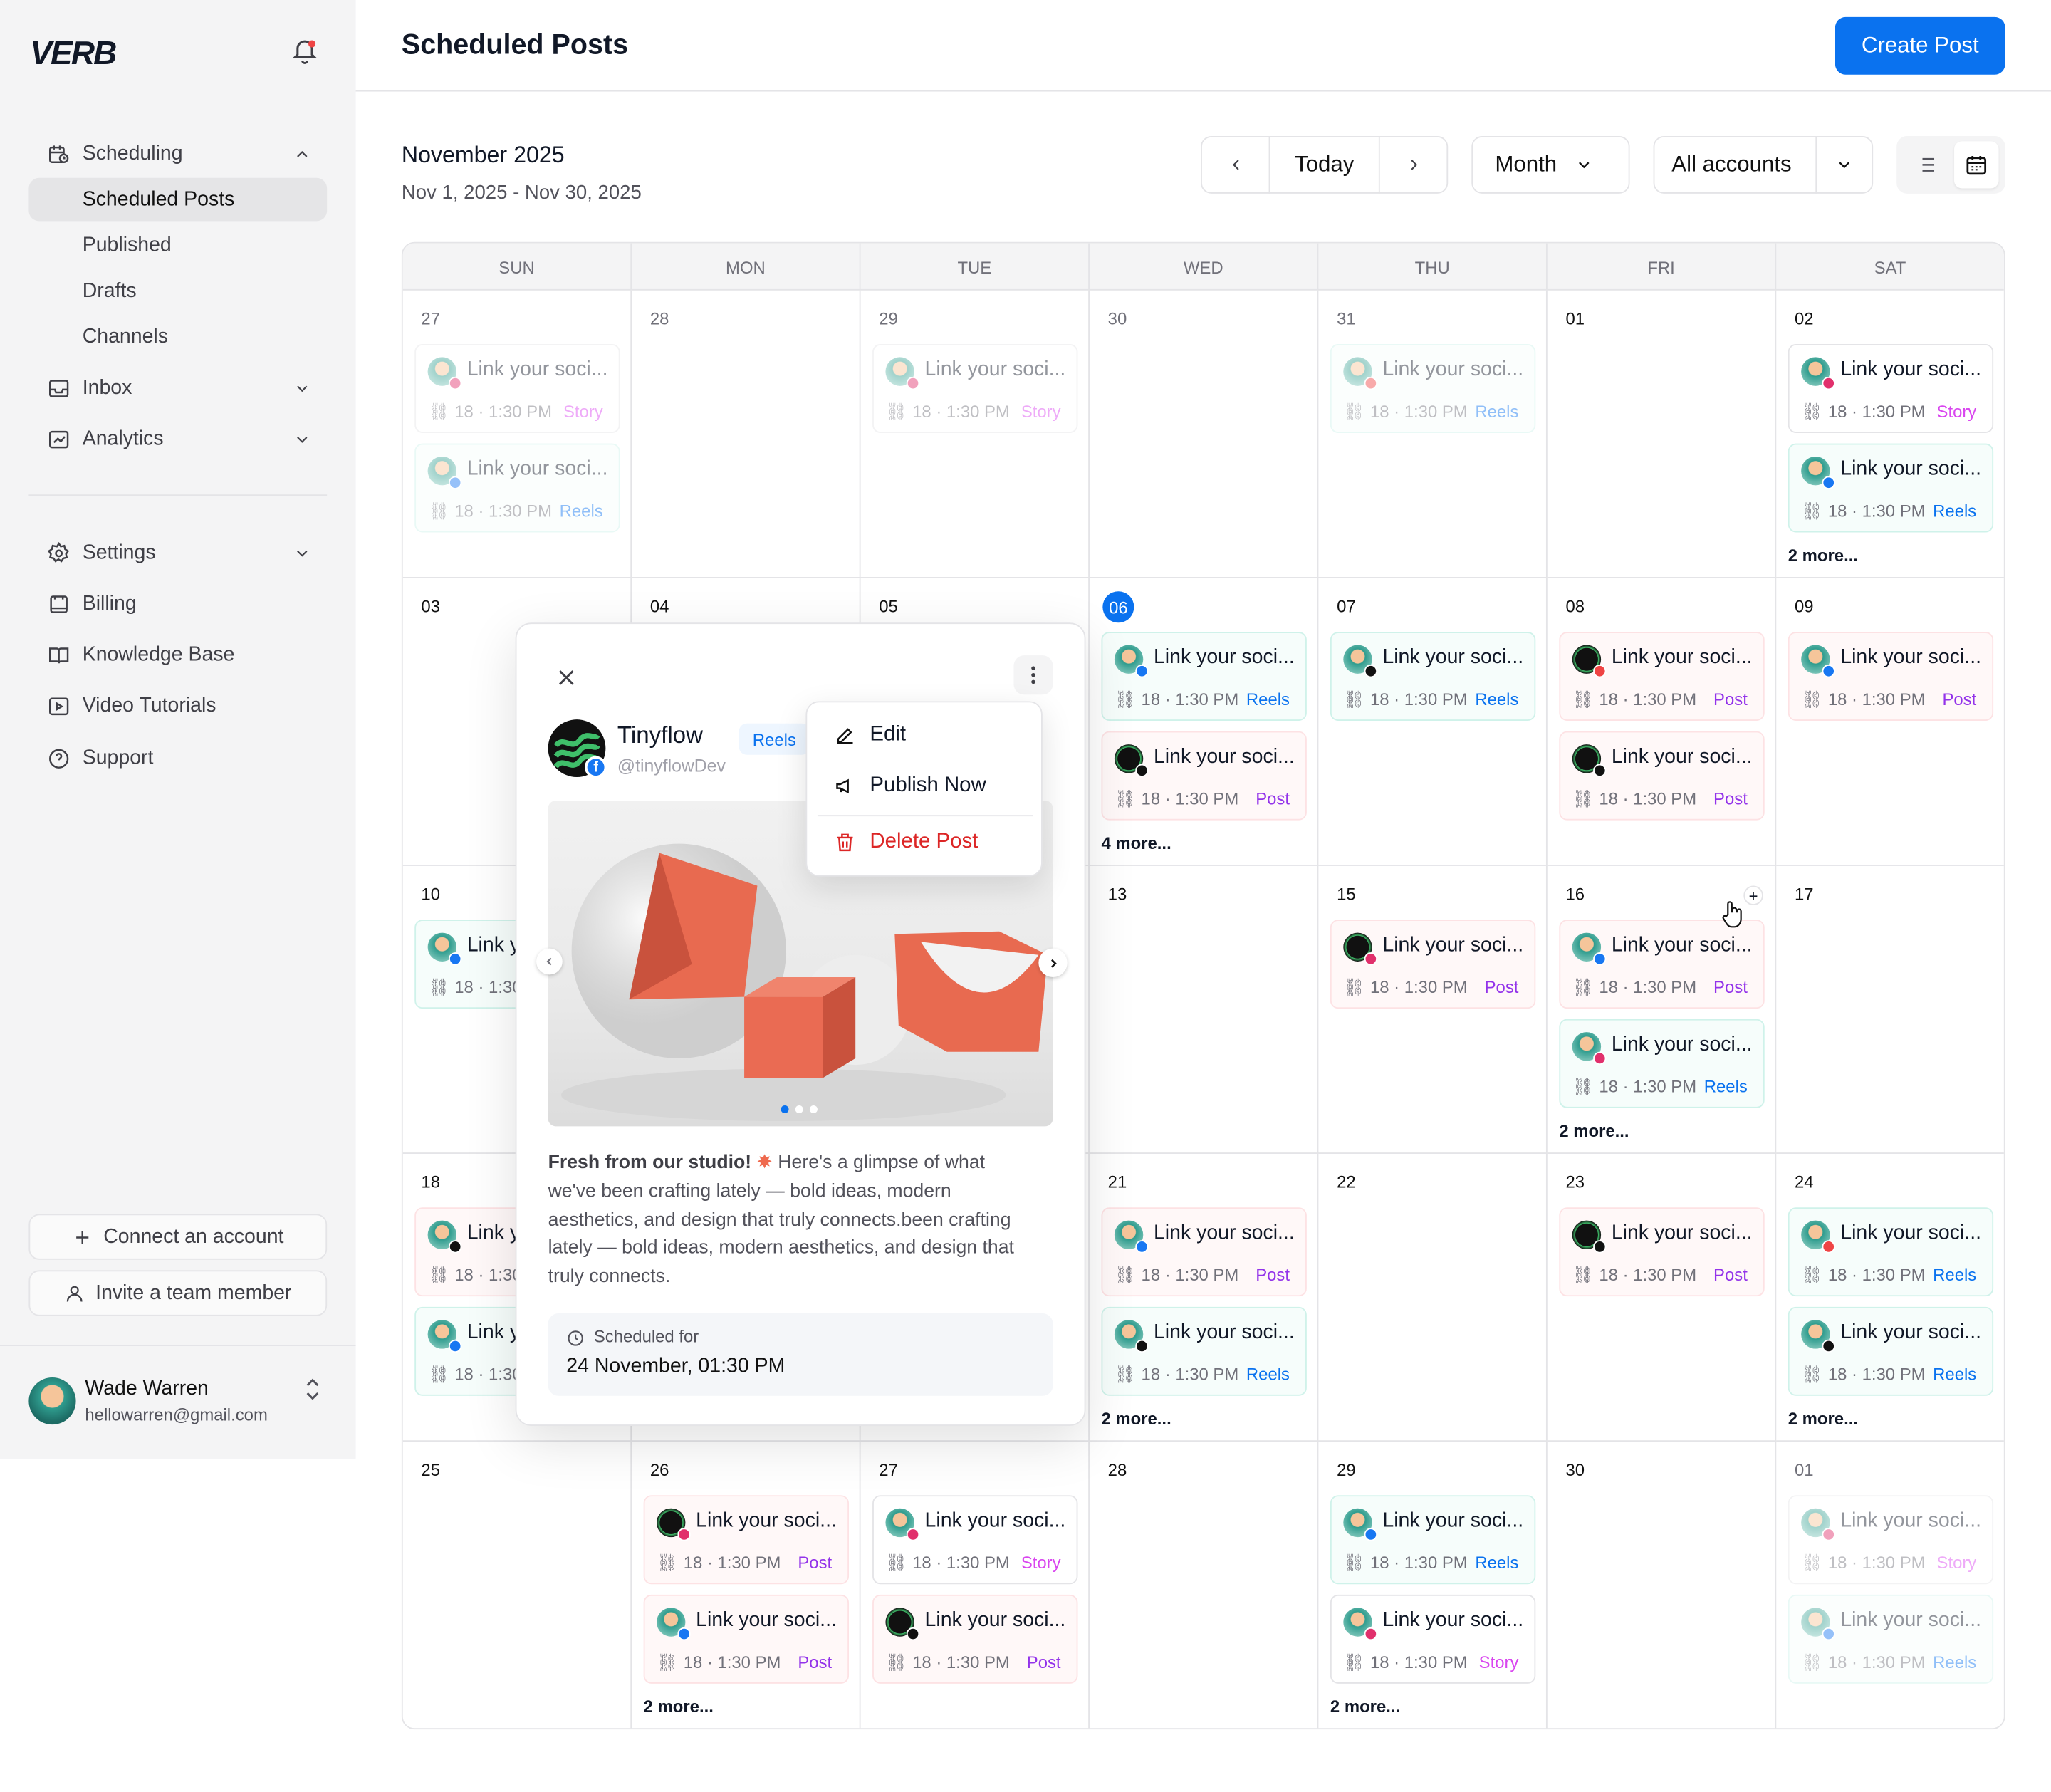  Describe the element at coordinates (869, 735) in the screenshot. I see `edit-menu-item: Edit` at that location.